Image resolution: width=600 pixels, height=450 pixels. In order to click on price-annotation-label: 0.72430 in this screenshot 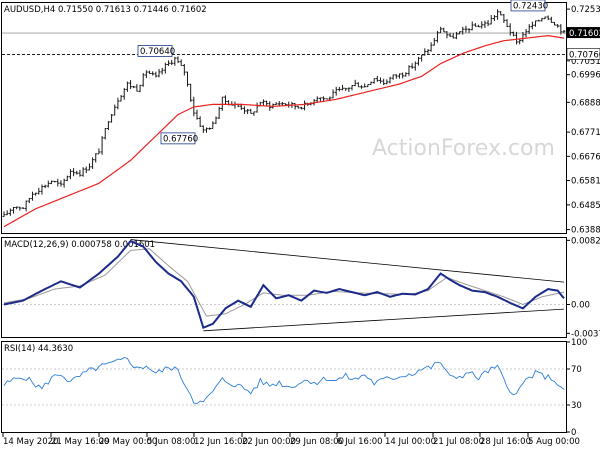, I will do `click(530, 6)`.